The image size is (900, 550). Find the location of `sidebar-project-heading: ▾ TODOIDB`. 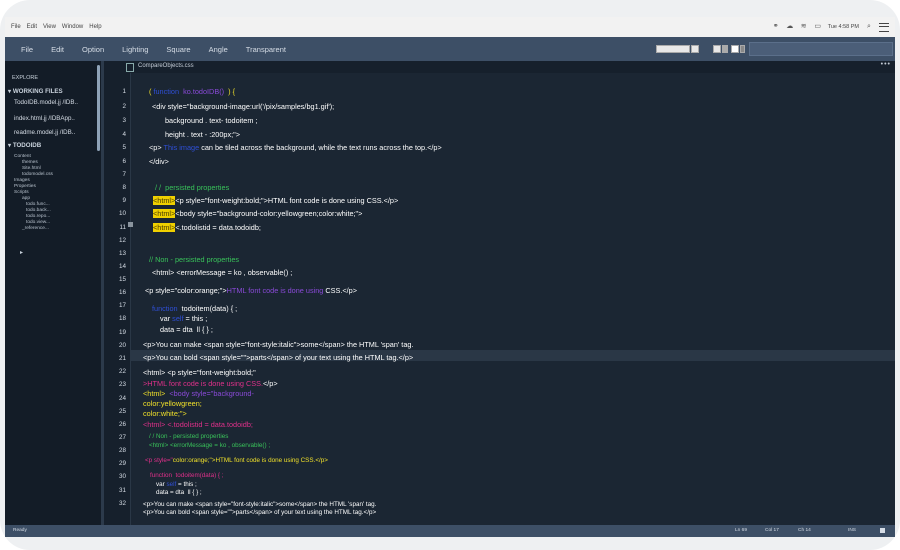

sidebar-project-heading: ▾ TODOIDB is located at coordinates (24, 145).